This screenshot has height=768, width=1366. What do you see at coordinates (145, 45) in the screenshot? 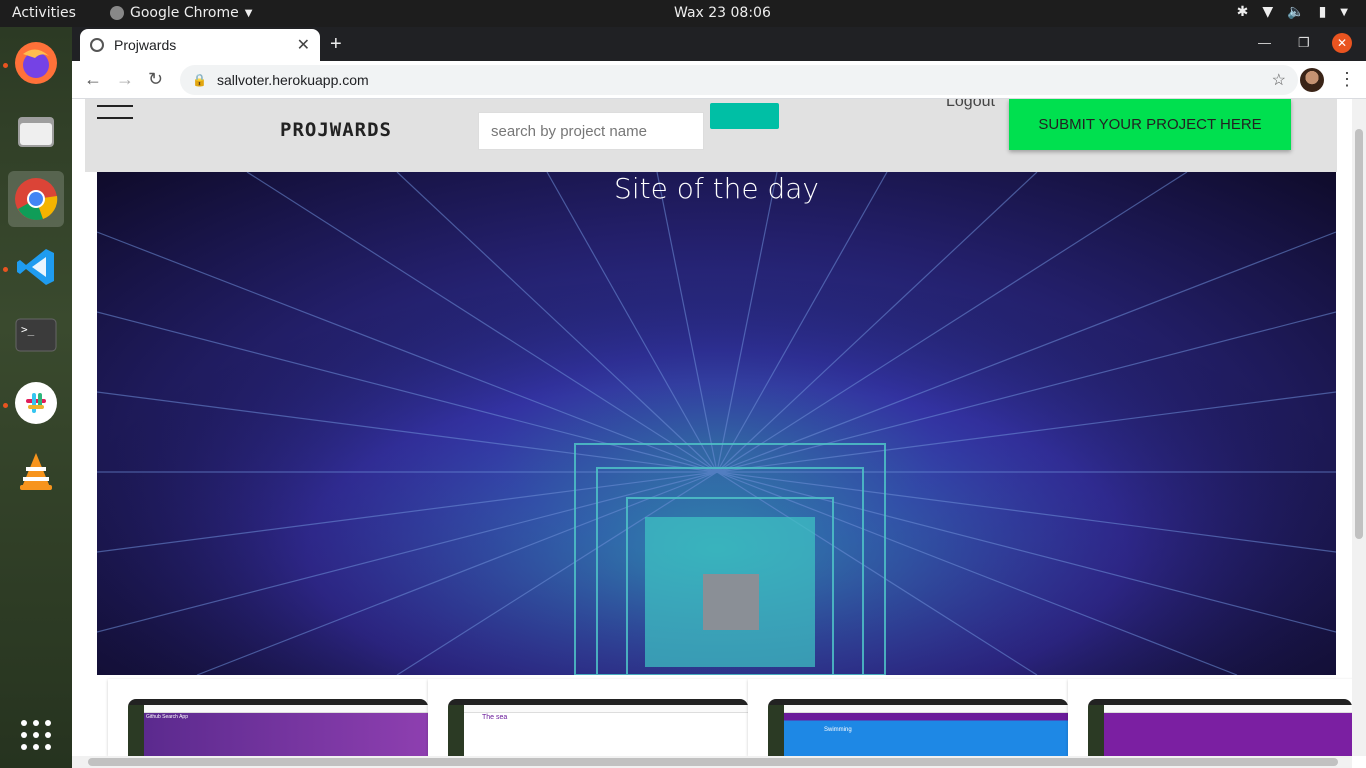
I see `tab-title: Projwards` at bounding box center [145, 45].